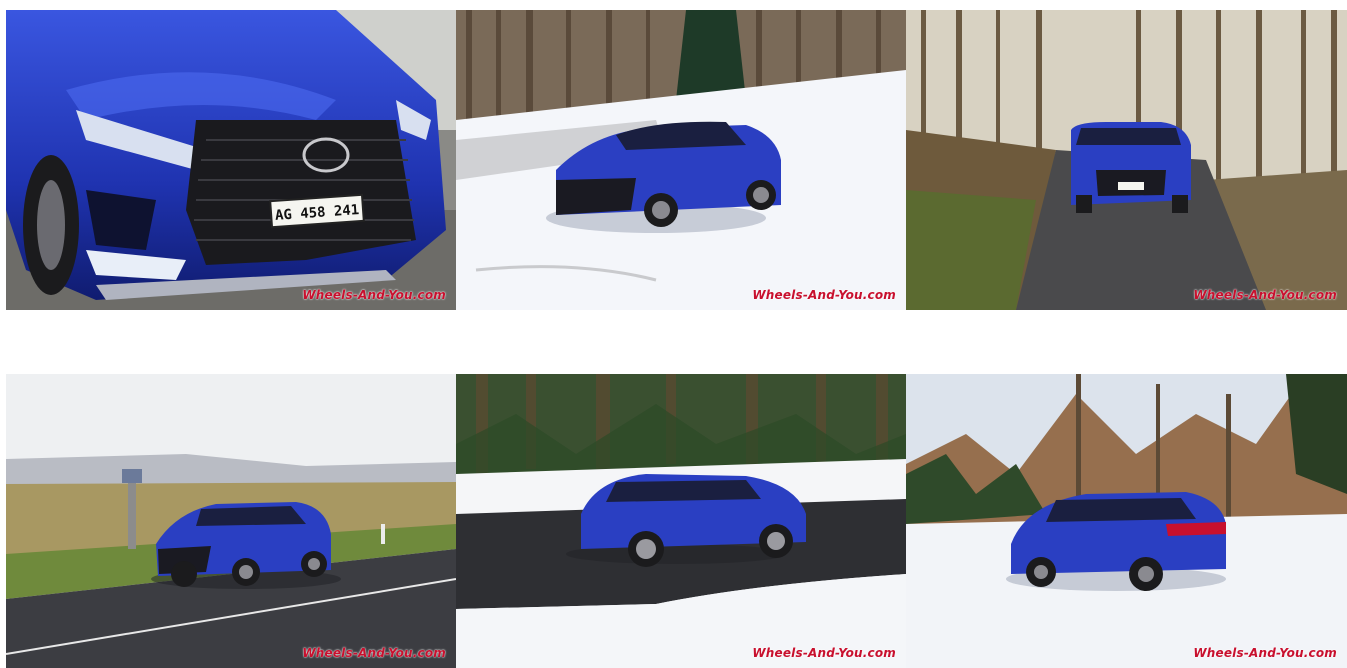  I want to click on gallery-photo-rear-snow: Wheels-And-You.com, so click(1126, 521).